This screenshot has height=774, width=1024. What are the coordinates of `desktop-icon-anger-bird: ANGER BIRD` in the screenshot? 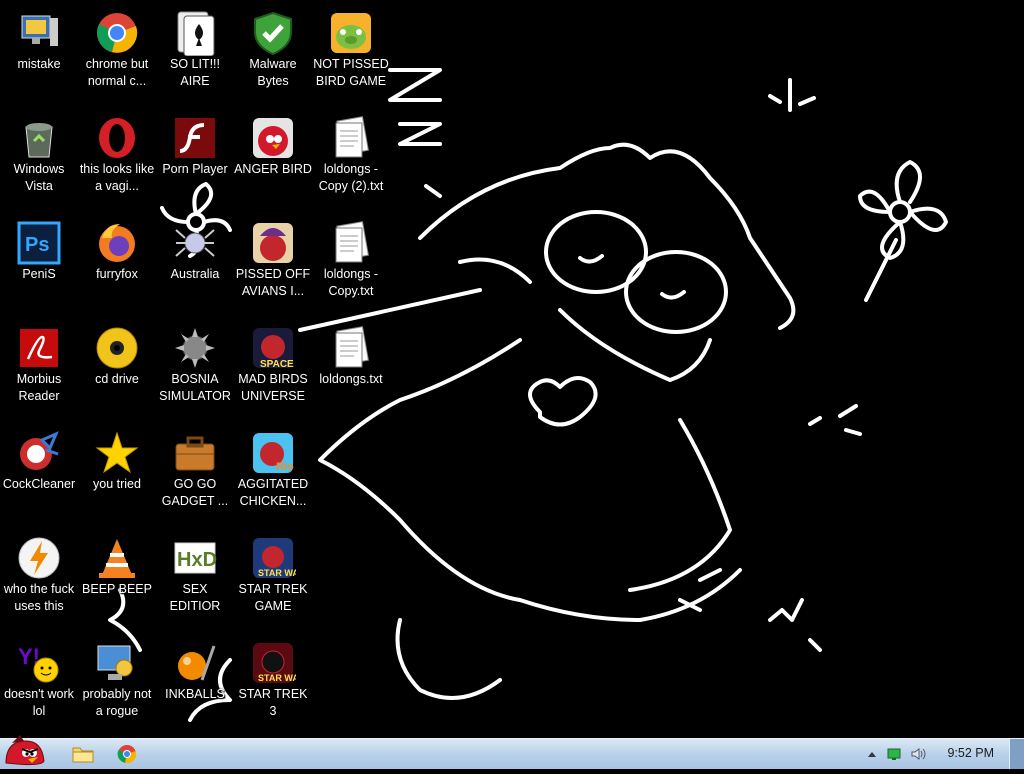 It's located at (273, 159).